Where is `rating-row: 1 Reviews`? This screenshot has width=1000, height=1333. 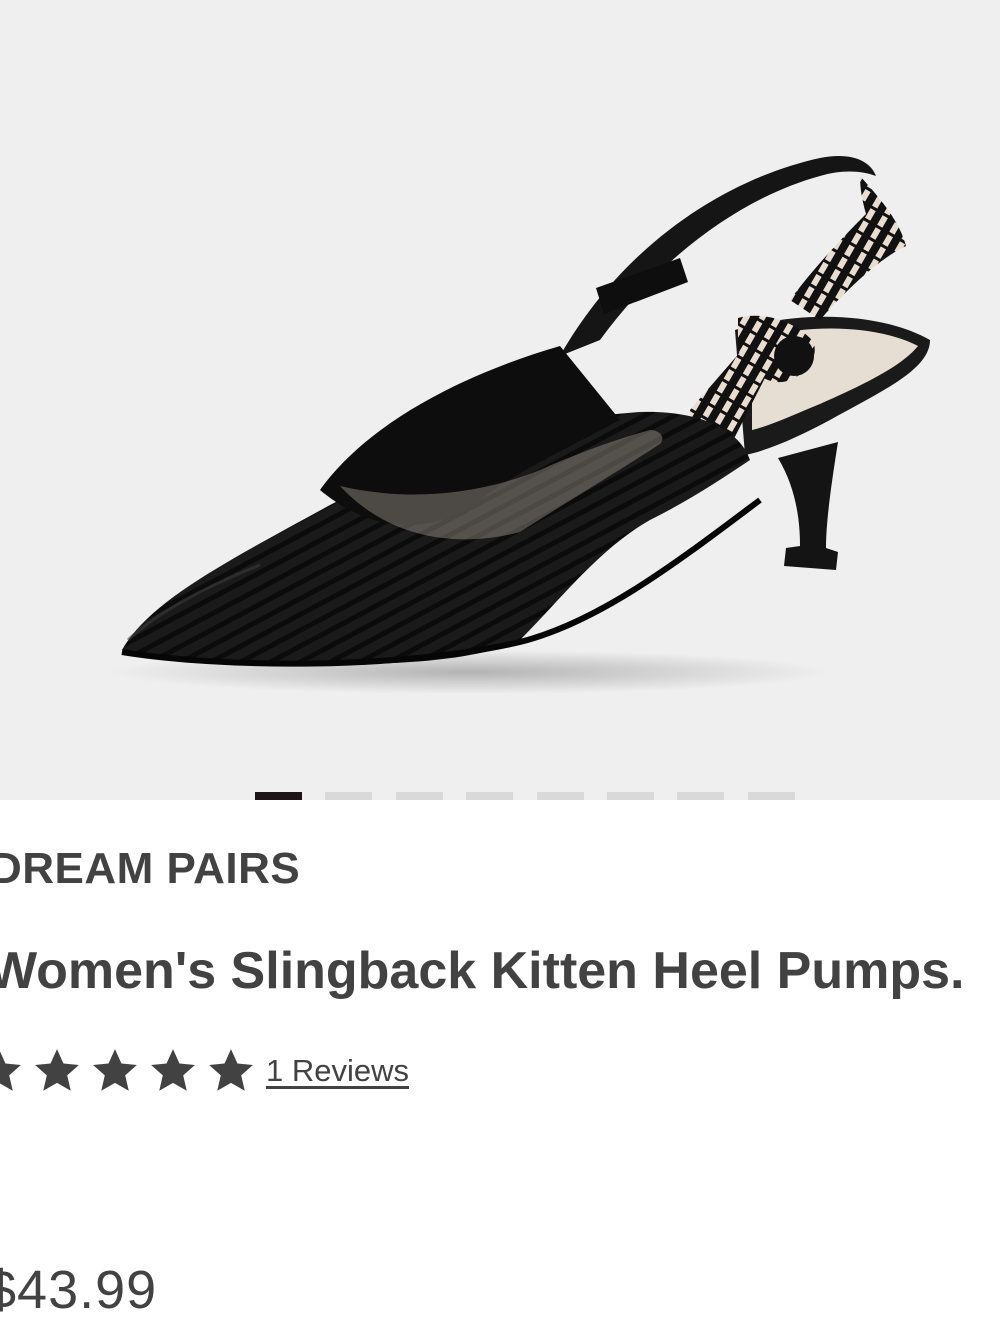
rating-row: 1 Reviews is located at coordinates (204, 1071).